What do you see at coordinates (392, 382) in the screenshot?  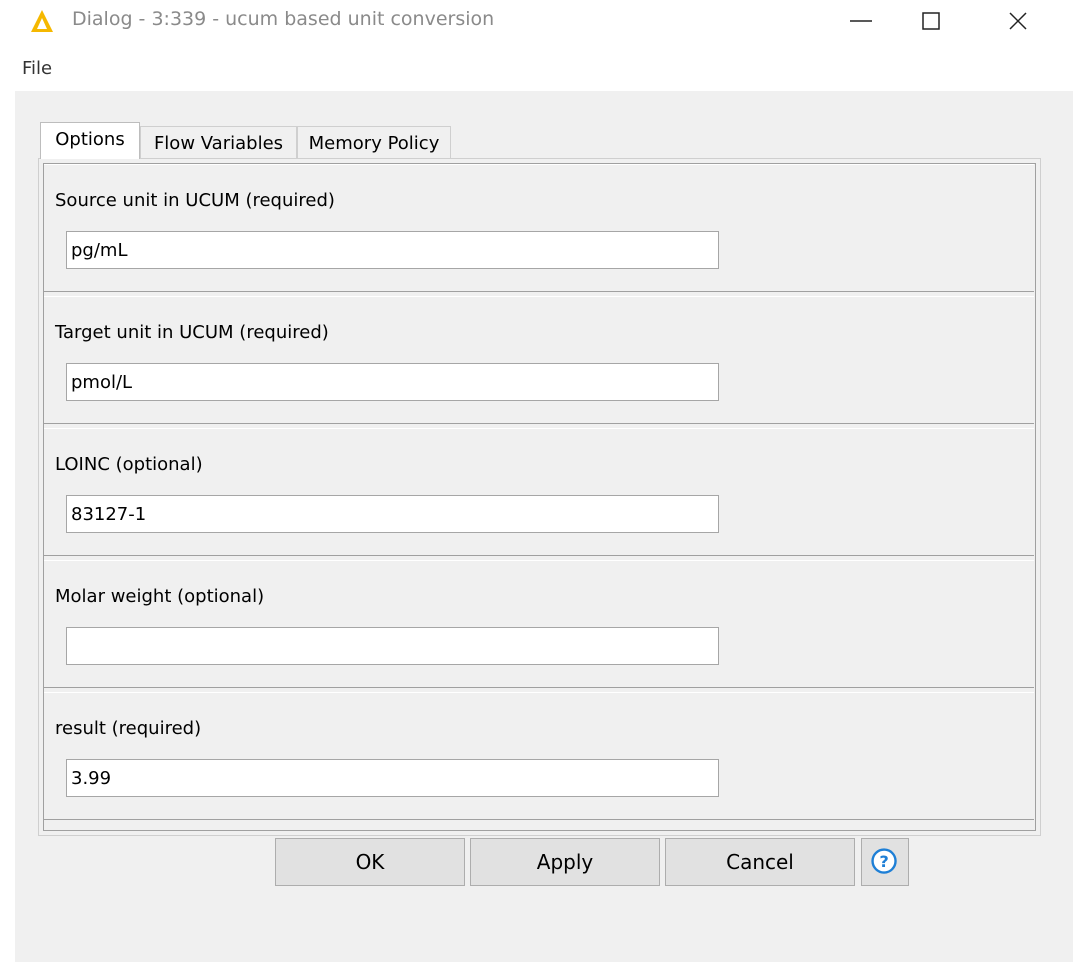 I see `target-unit-input` at bounding box center [392, 382].